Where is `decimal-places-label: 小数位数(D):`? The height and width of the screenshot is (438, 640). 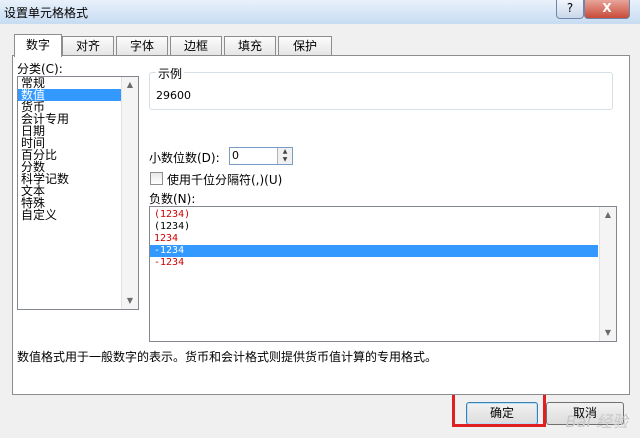
decimal-places-label: 小数位数(D): is located at coordinates (184, 158).